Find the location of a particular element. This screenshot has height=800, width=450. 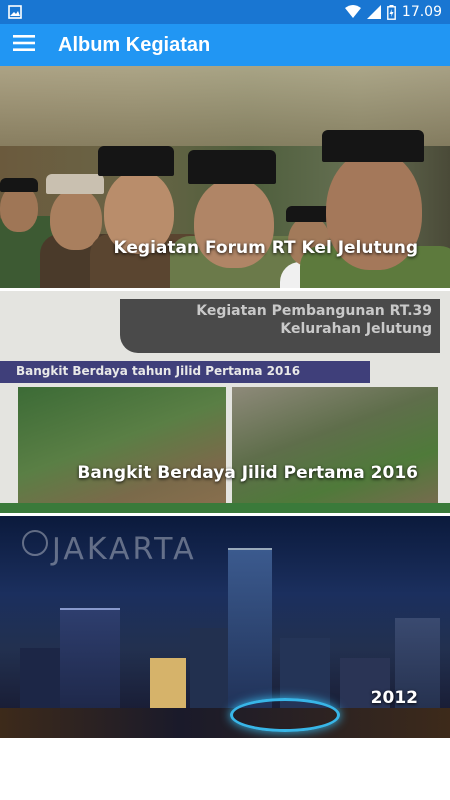

image-notification-icon is located at coordinates (15, 12).